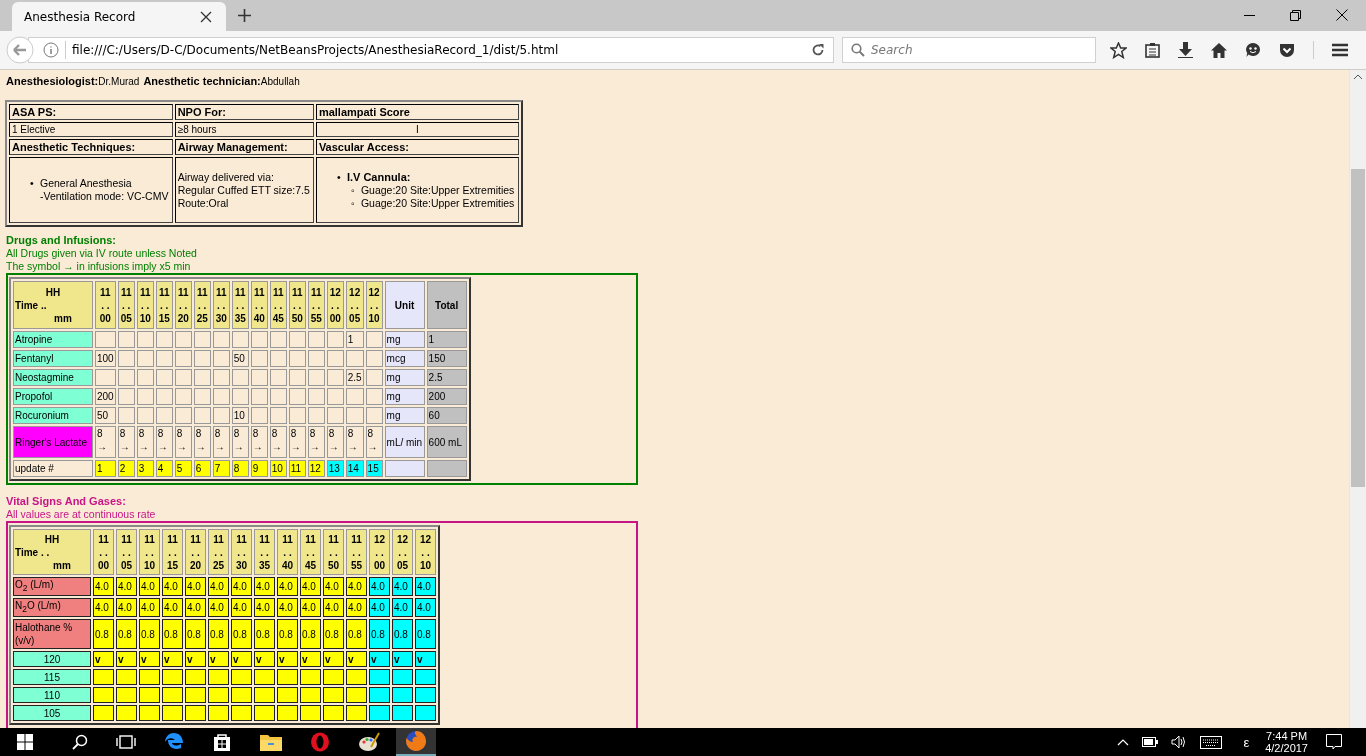 This screenshot has width=1366, height=756. What do you see at coordinates (264, 552) in the screenshot?
I see `time-header: 11 . . 35` at bounding box center [264, 552].